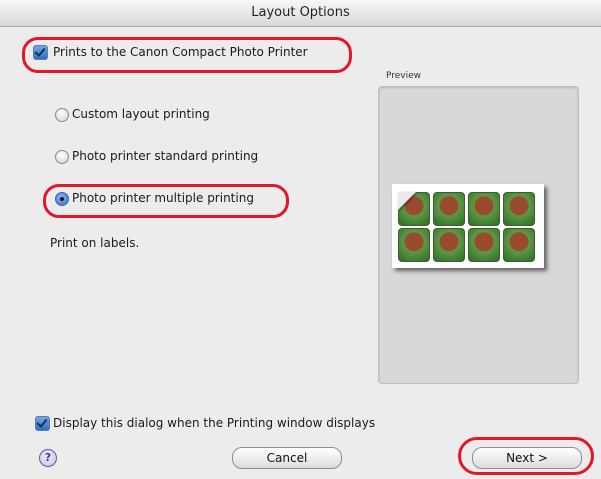 This screenshot has width=601, height=479. What do you see at coordinates (48, 458) in the screenshot?
I see `help-icon: ?` at bounding box center [48, 458].